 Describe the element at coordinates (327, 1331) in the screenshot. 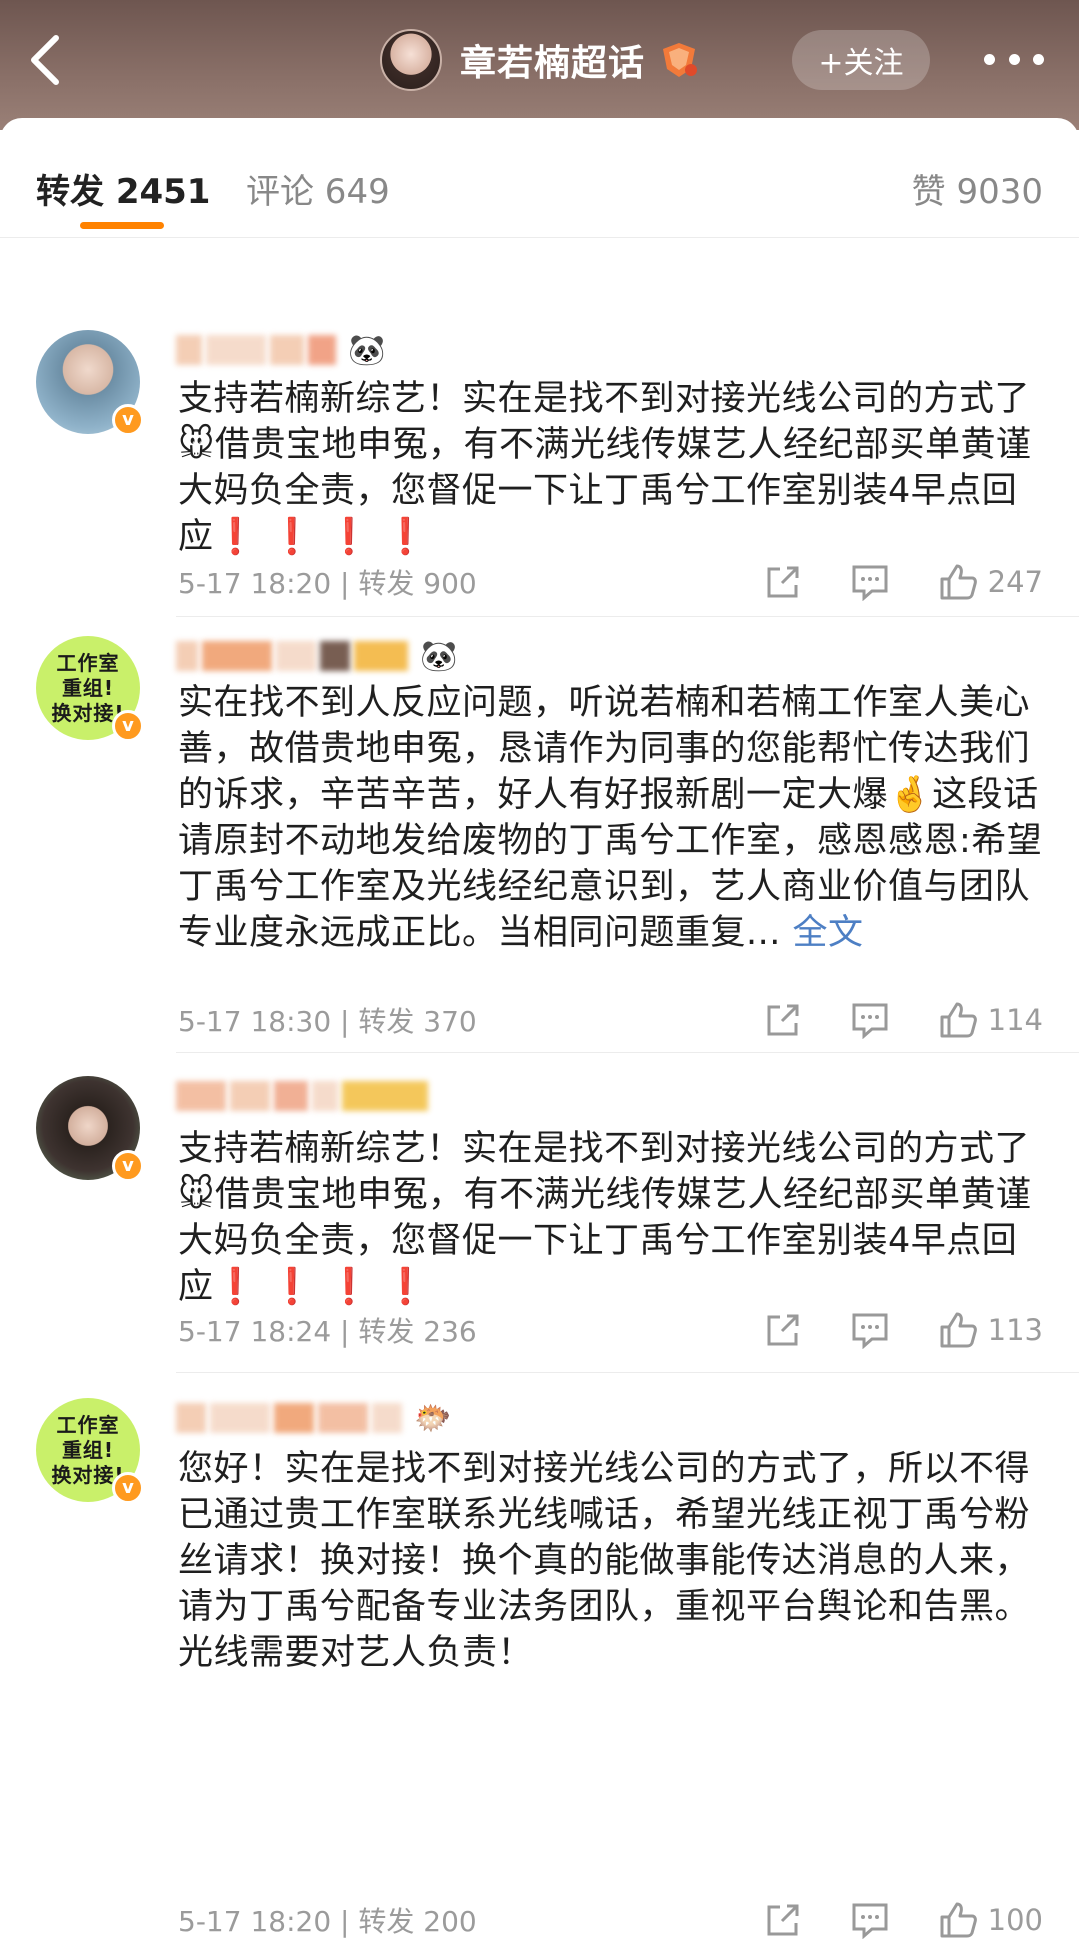

I see `post-meta: 5-17 18:24 | 转发 236` at that location.